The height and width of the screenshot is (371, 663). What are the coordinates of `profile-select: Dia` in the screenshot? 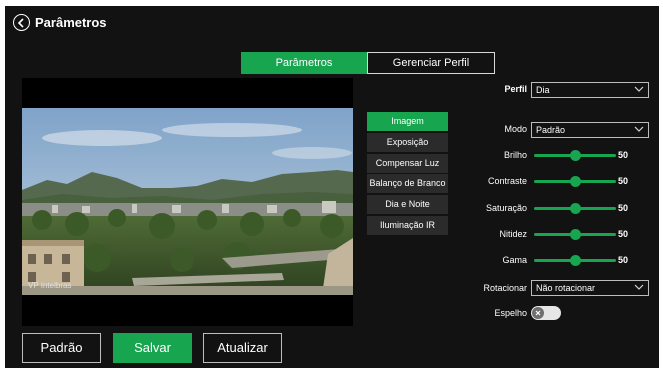 It's located at (590, 90).